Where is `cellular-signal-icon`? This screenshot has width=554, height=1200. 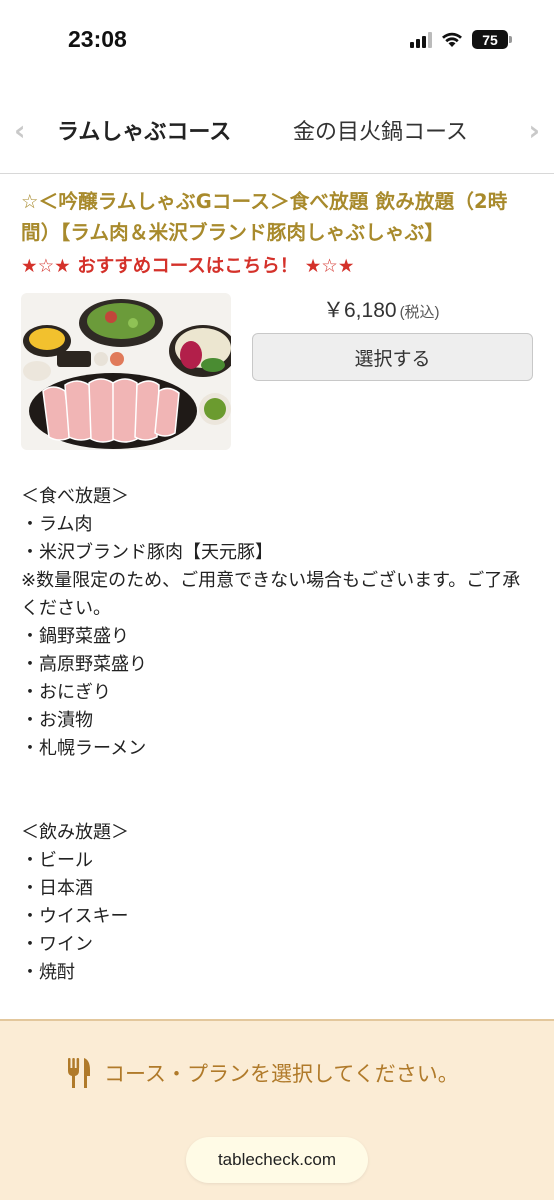 cellular-signal-icon is located at coordinates (421, 39).